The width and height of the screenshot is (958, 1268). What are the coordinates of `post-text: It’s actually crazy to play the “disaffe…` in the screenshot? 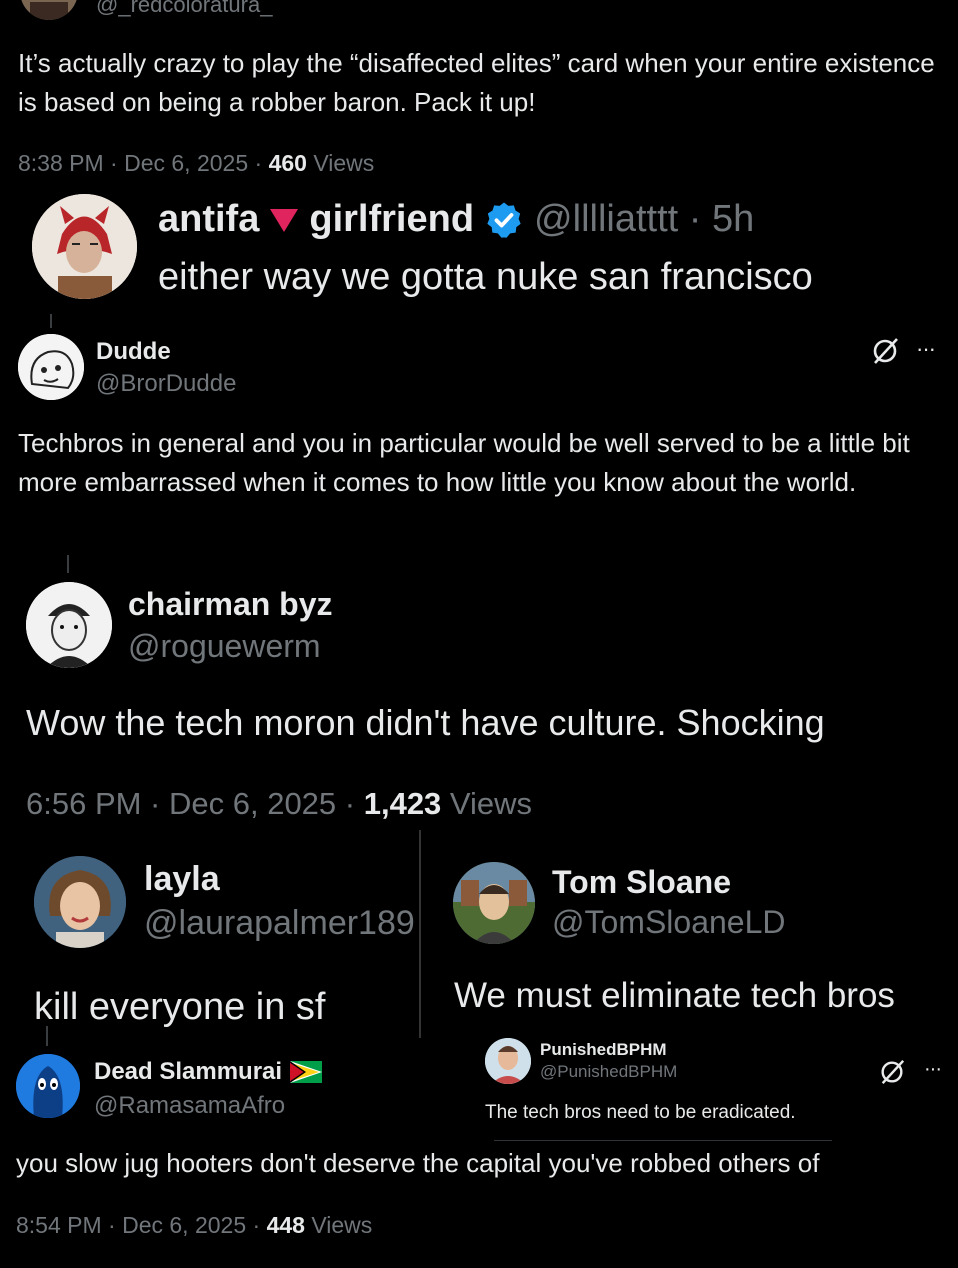 It's located at (476, 82).